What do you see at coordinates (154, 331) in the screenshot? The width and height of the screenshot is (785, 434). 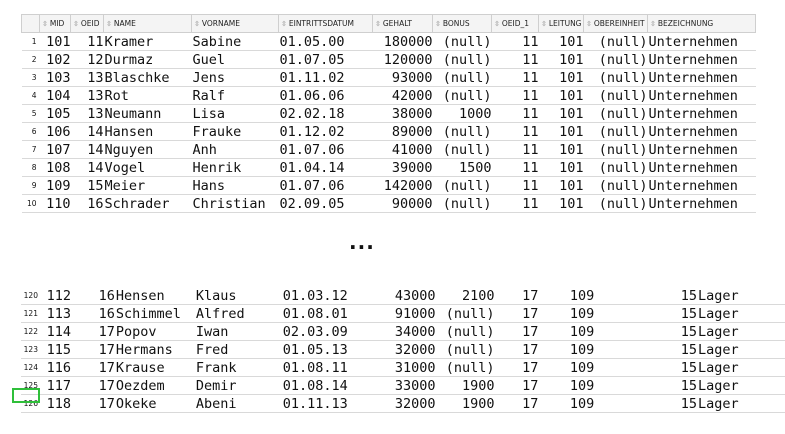 I see `cell-name: Popov` at bounding box center [154, 331].